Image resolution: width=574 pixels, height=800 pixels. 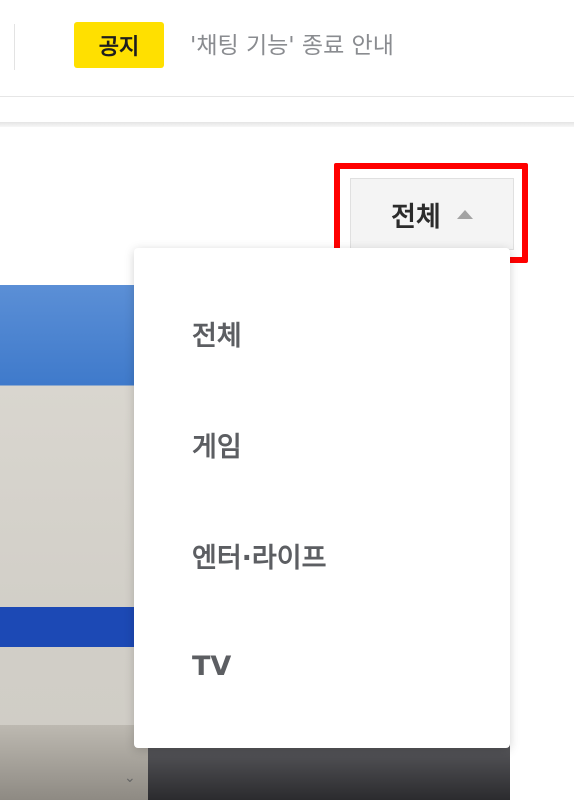 What do you see at coordinates (322, 555) in the screenshot?
I see `menu-item-entertainment-life: 엔터·라이프` at bounding box center [322, 555].